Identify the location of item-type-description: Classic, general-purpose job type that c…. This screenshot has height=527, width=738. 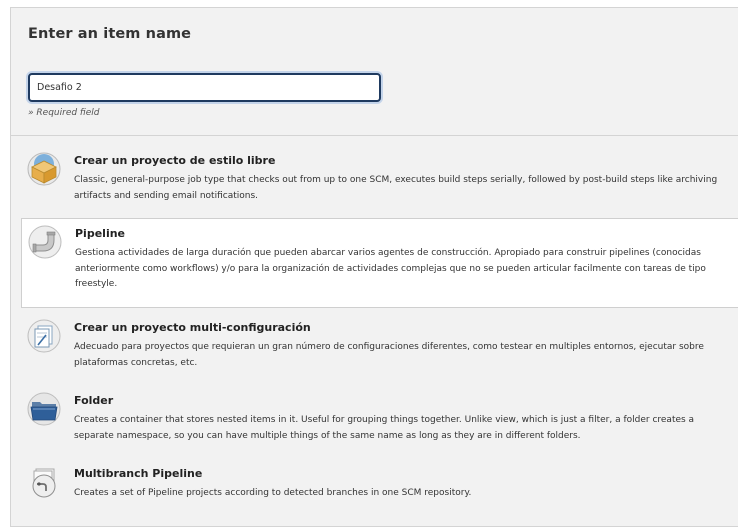
(396, 188).